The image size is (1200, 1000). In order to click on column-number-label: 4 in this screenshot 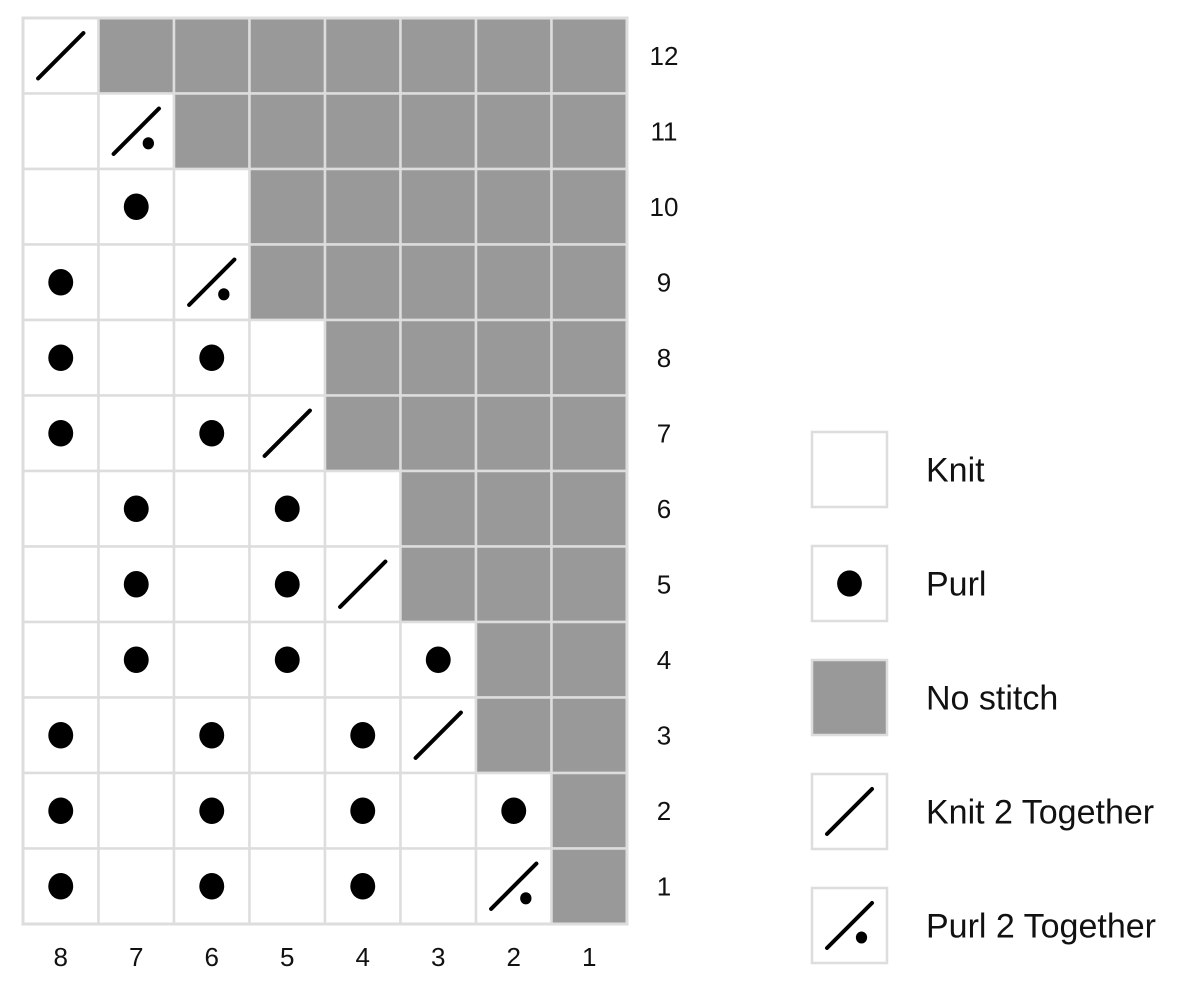, I will do `click(363, 957)`.